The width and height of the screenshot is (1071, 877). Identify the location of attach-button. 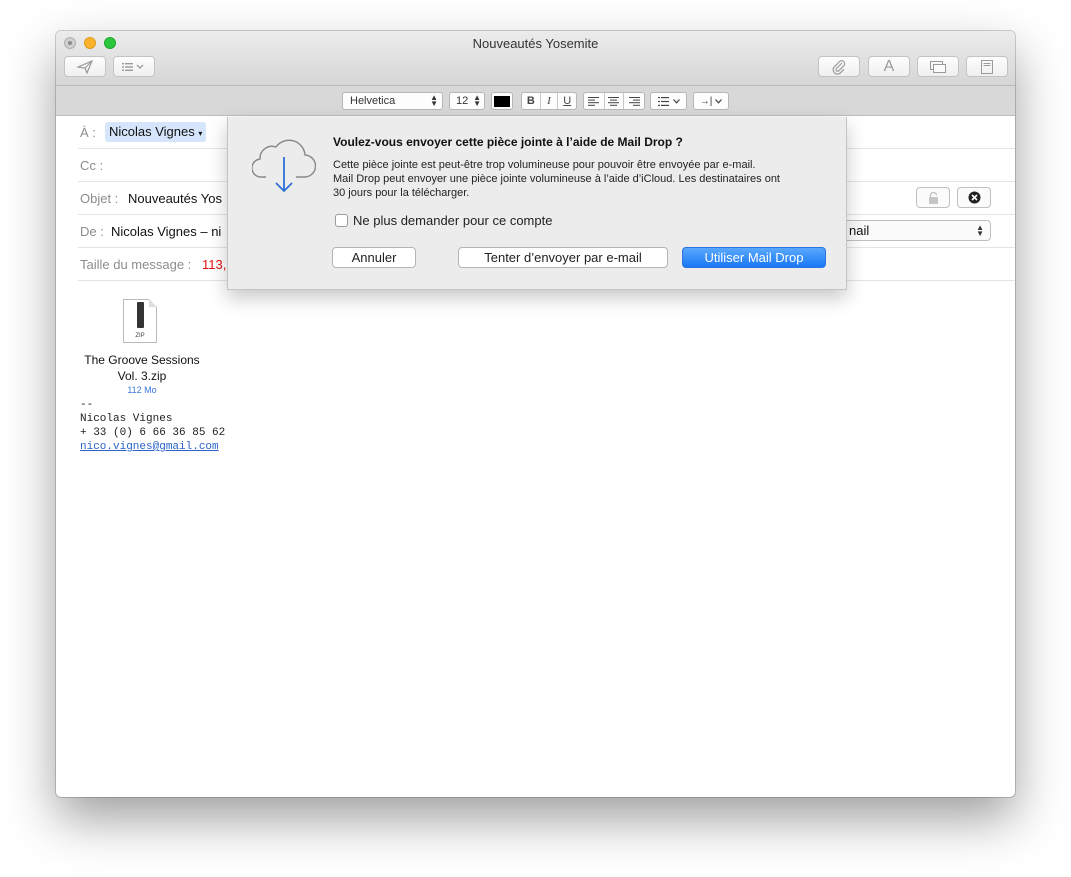
(839, 66).